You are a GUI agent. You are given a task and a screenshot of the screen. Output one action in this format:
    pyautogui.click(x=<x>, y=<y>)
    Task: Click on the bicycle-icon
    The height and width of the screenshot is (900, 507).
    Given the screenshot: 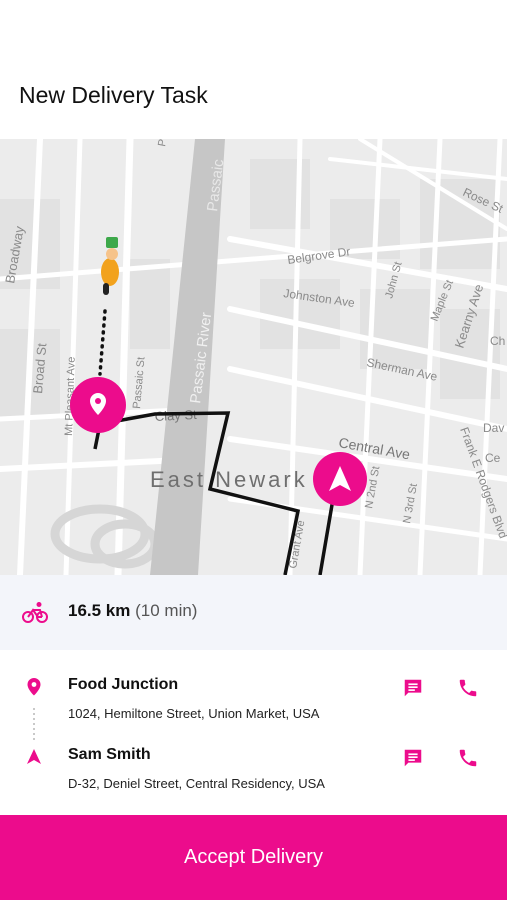 What is the action you would take?
    pyautogui.click(x=35, y=612)
    